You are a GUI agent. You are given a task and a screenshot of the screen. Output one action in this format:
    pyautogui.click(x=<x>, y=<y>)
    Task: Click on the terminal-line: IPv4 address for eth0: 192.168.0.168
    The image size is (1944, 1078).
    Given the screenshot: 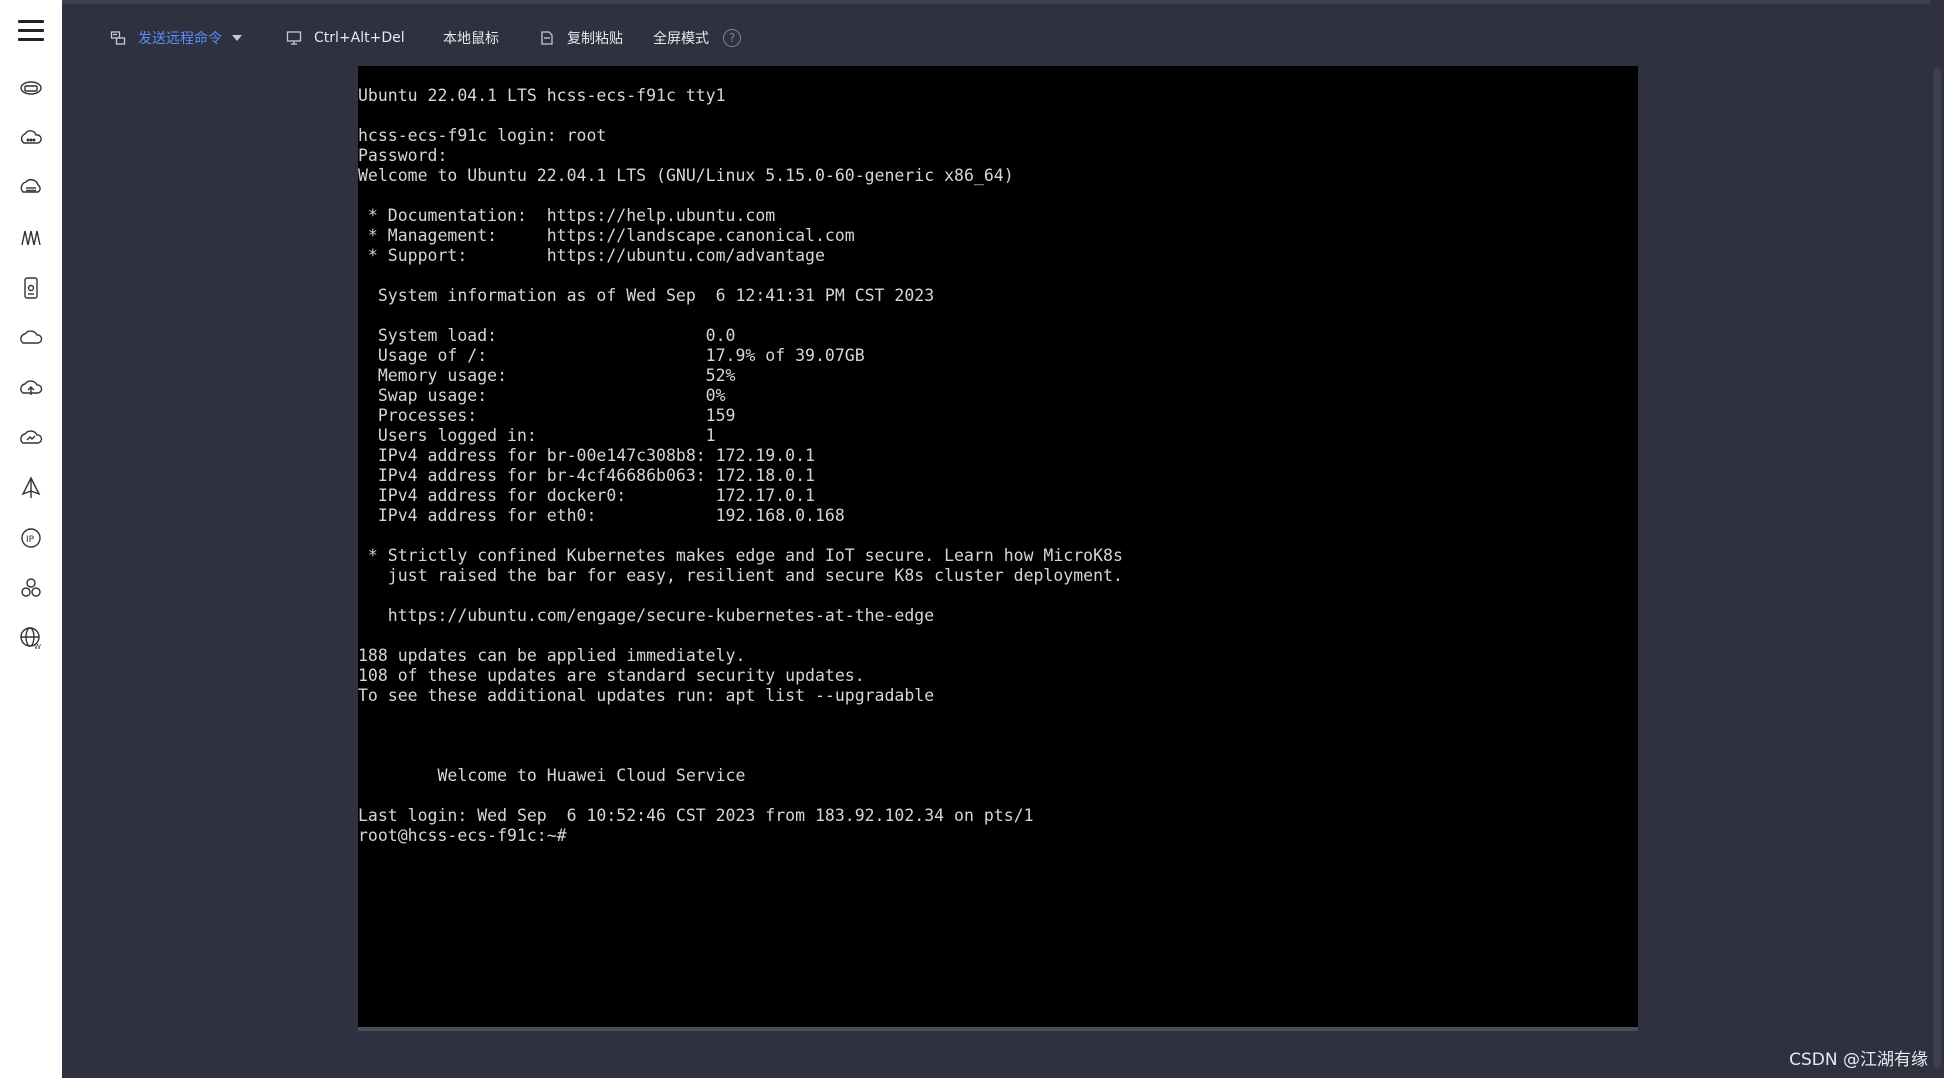 What is the action you would take?
    pyautogui.click(x=601, y=515)
    